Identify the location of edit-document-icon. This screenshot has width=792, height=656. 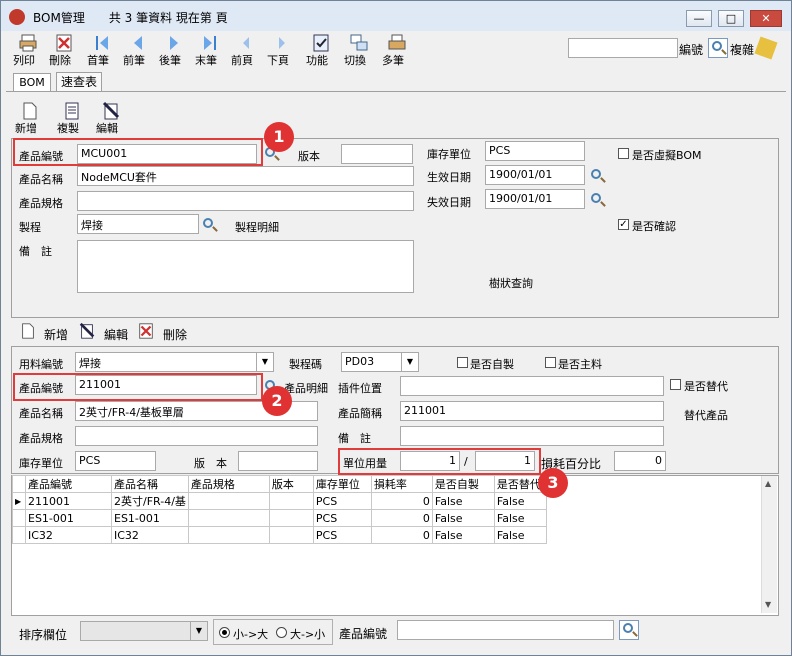
(111, 110).